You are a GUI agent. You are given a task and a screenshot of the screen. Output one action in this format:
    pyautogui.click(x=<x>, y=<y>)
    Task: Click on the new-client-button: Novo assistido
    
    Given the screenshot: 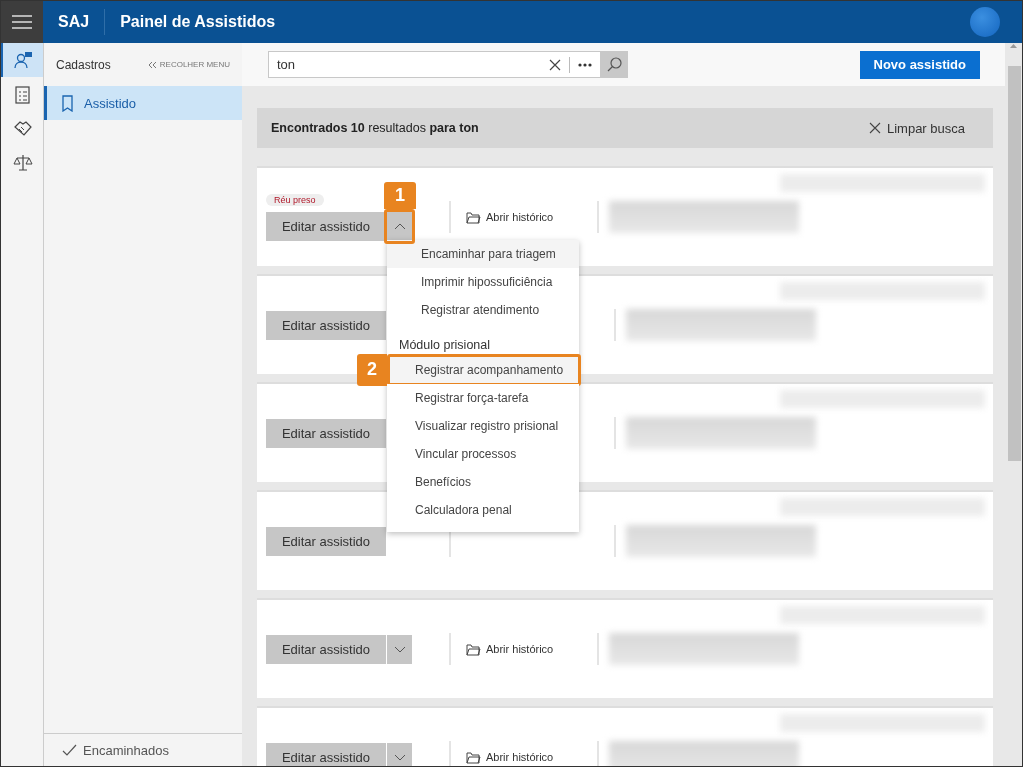 What is the action you would take?
    pyautogui.click(x=919, y=64)
    